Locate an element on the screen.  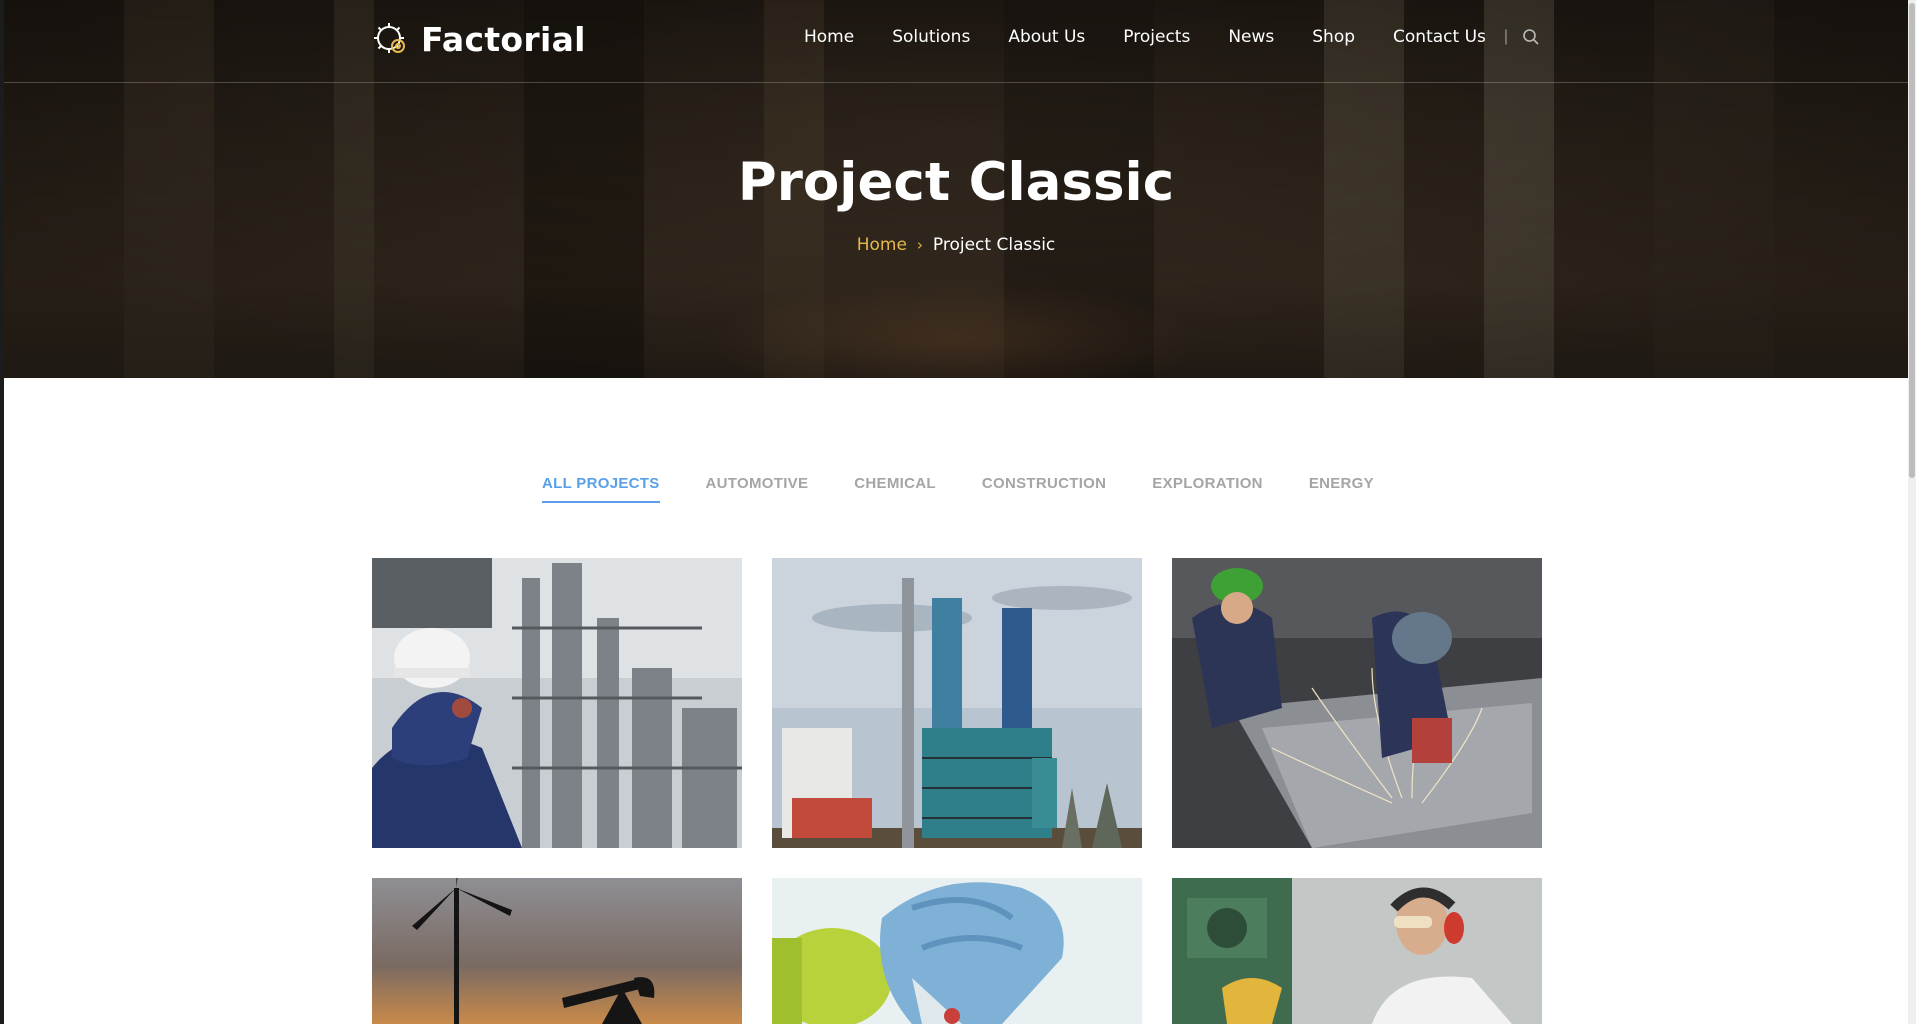
filter-all-projects: ALL PROJECTS is located at coordinates (601, 489).